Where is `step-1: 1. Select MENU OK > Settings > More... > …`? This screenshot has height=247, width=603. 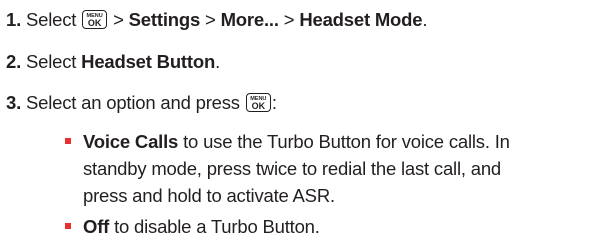 step-1: 1. Select MENU OK > Settings > More... > … is located at coordinates (217, 20).